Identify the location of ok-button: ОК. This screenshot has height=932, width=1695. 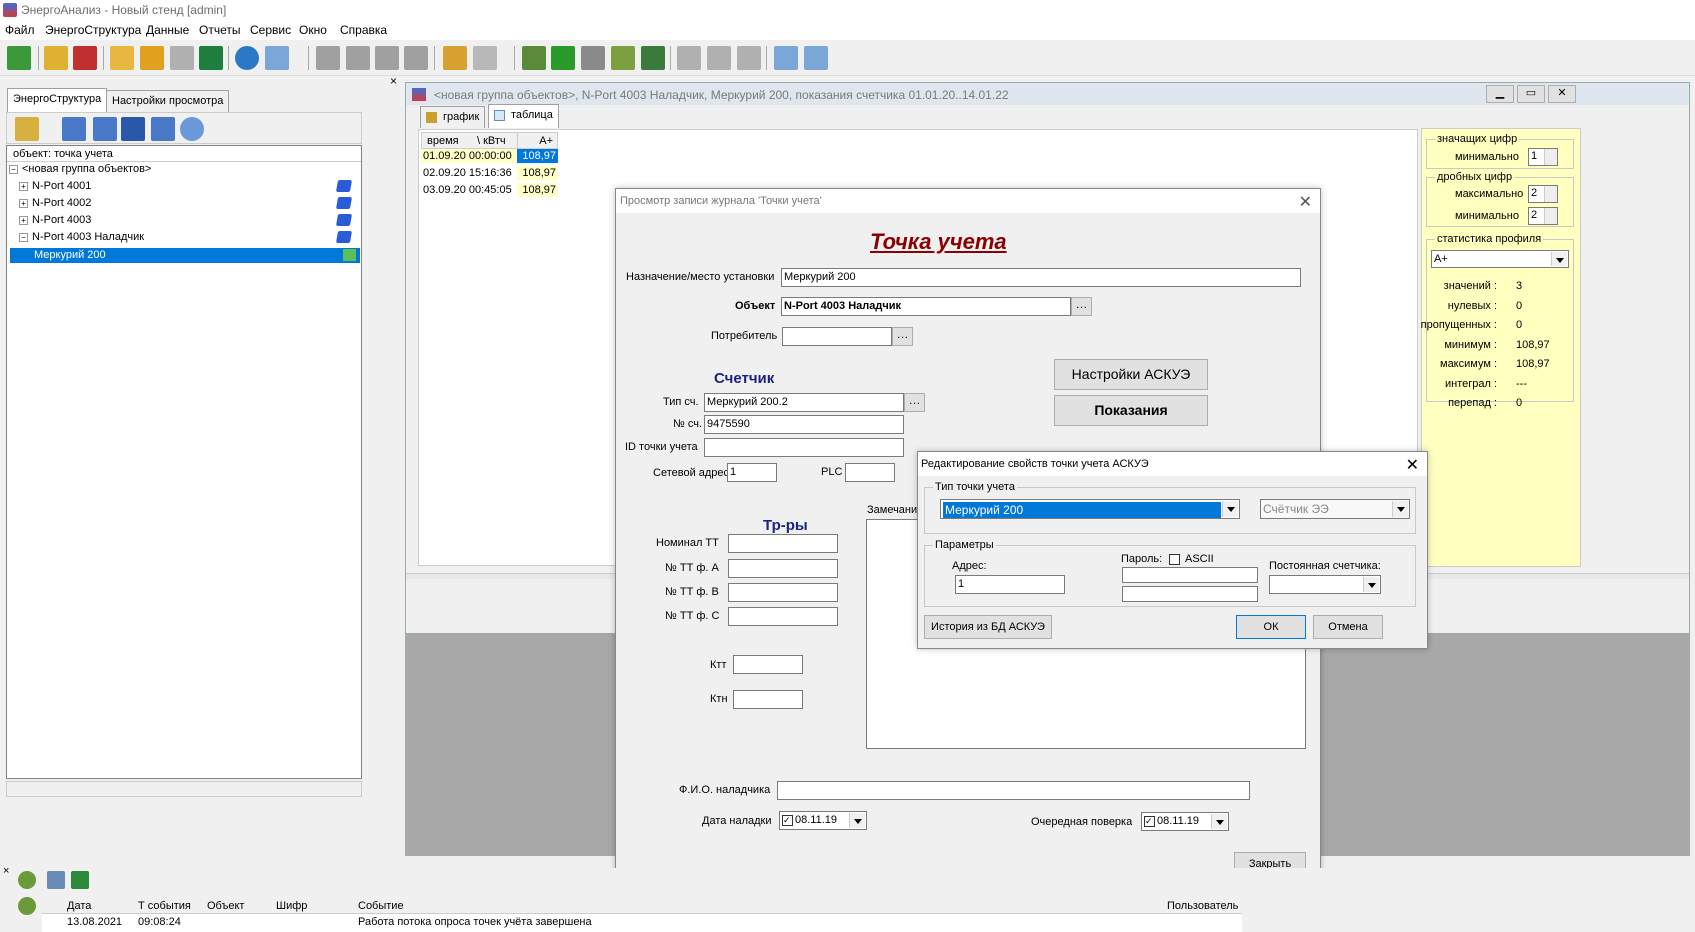
(1271, 627).